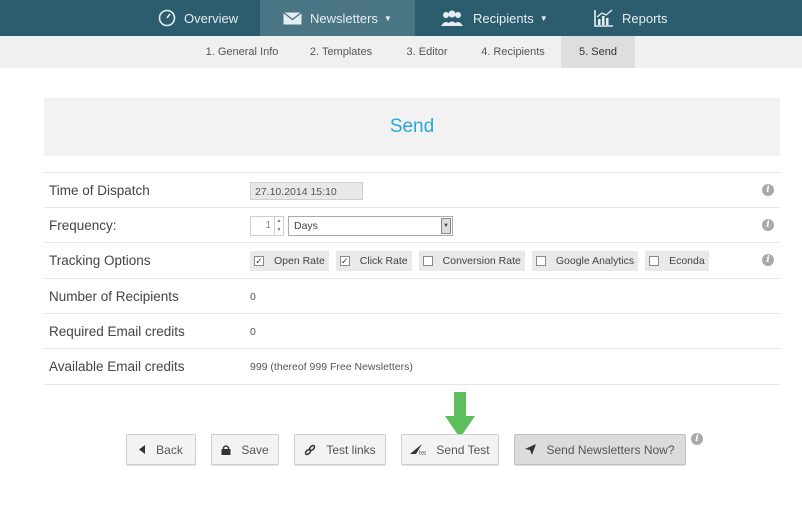  I want to click on tracking-econda: Econda, so click(677, 260).